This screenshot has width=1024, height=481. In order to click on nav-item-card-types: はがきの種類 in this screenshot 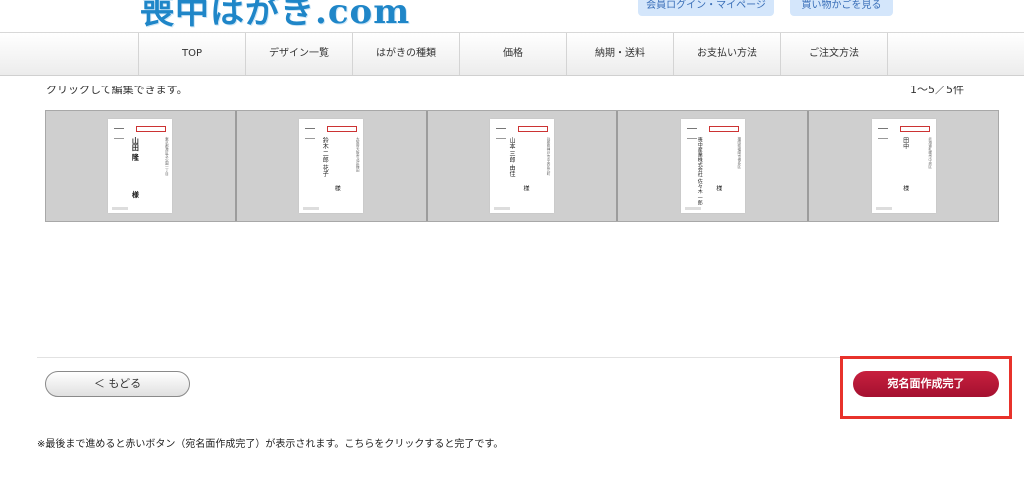, I will do `click(406, 54)`.